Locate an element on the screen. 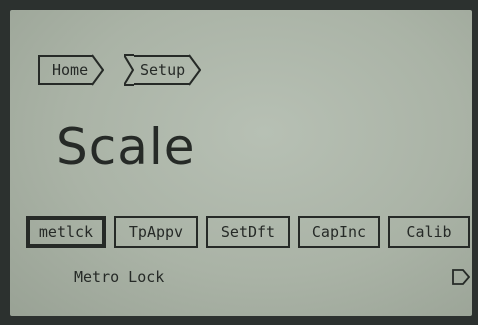 Image resolution: width=478 pixels, height=325 pixels. breadcrumb-home-label: Home is located at coordinates (65, 70).